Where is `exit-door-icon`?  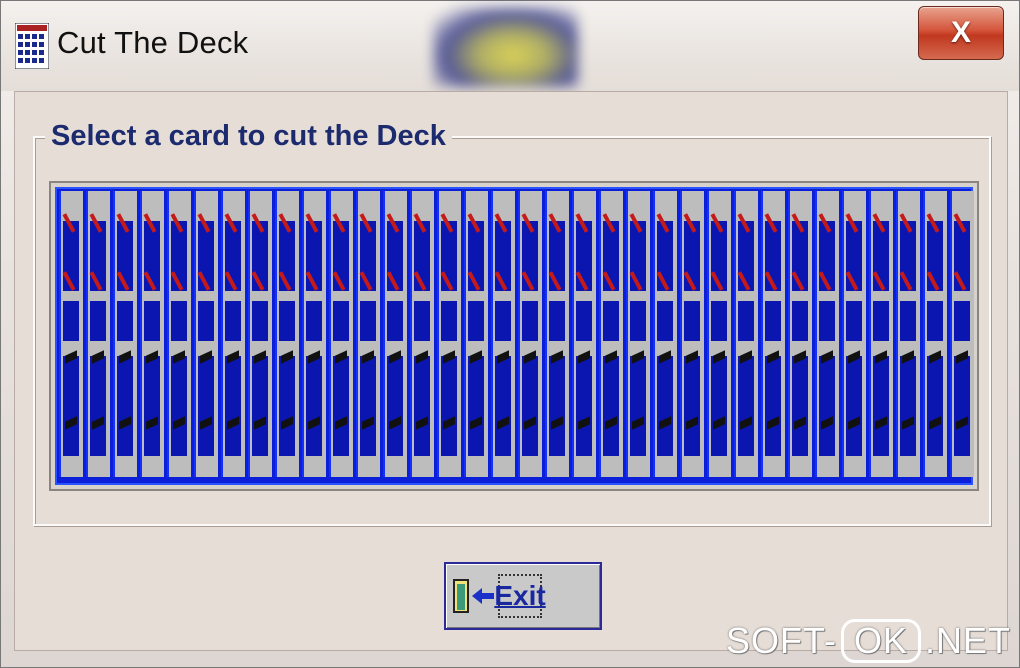 exit-door-icon is located at coordinates (473, 596).